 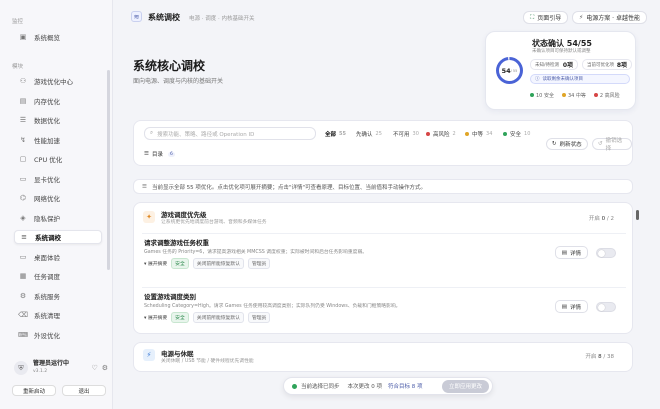 I want to click on group-subtitle: 关闭休眠 / USB 节能 / 硬件线程优先调性能, so click(x=207, y=361).